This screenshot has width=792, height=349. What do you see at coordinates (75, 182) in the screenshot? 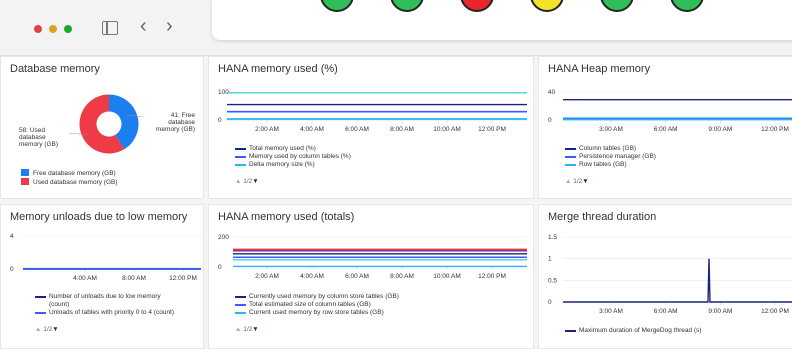
I see `legend-label: Used database memory (GB)` at bounding box center [75, 182].